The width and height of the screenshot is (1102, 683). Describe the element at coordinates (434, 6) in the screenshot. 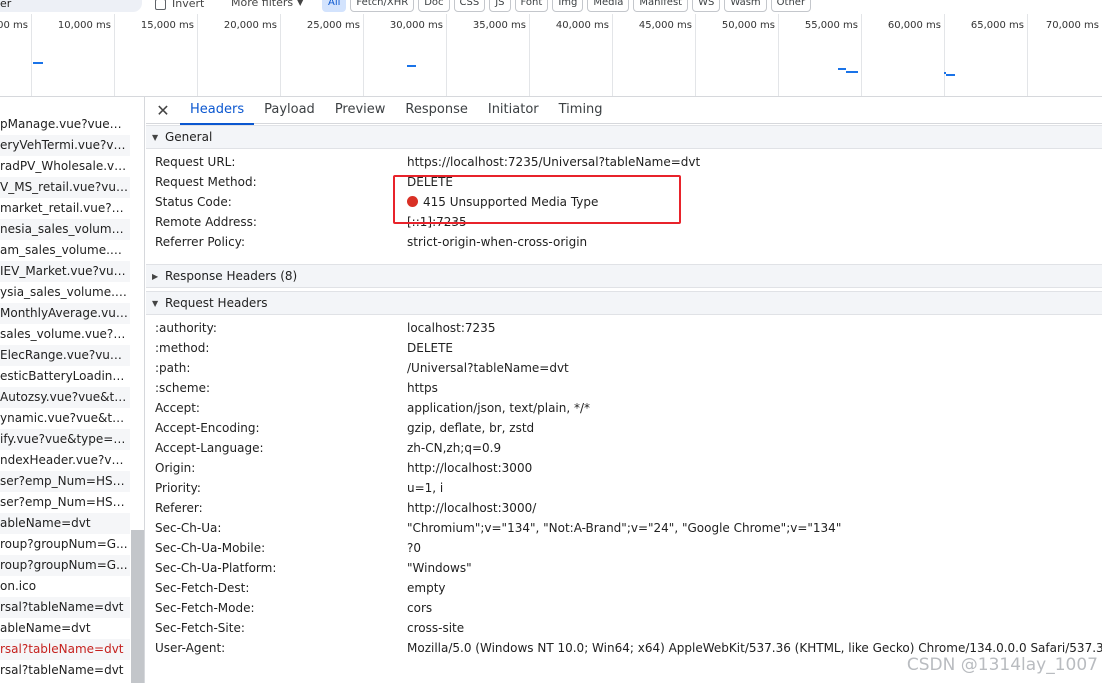

I see `filter-chip-doc: Doc` at that location.